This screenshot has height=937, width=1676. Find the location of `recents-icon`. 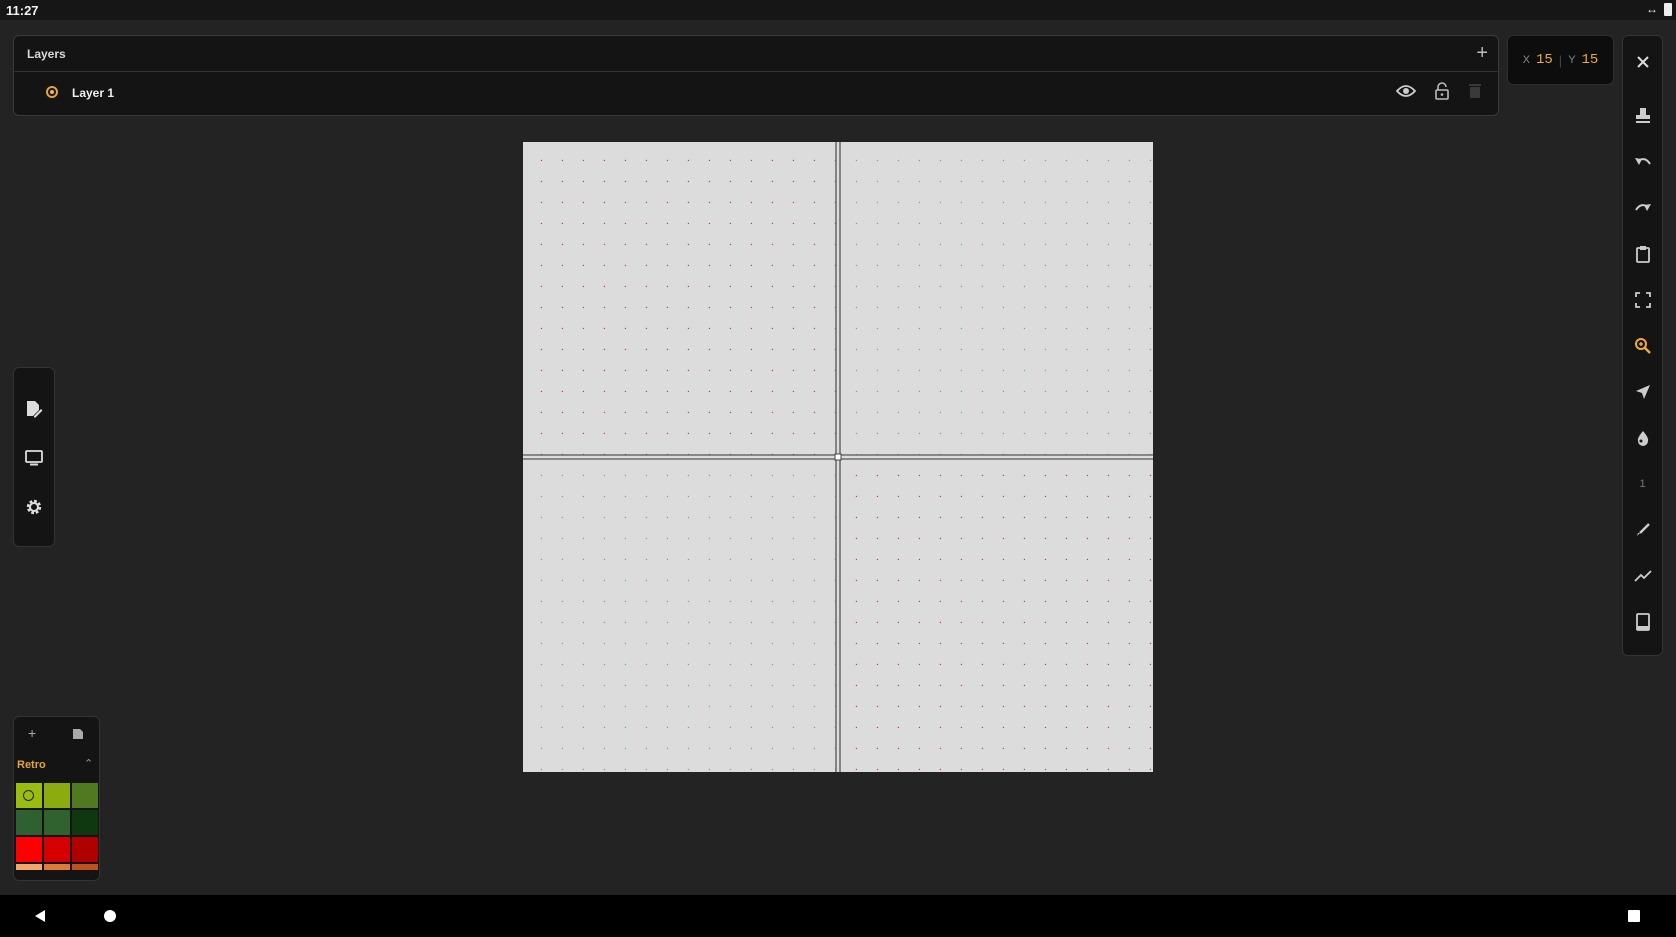

recents-icon is located at coordinates (1634, 916).